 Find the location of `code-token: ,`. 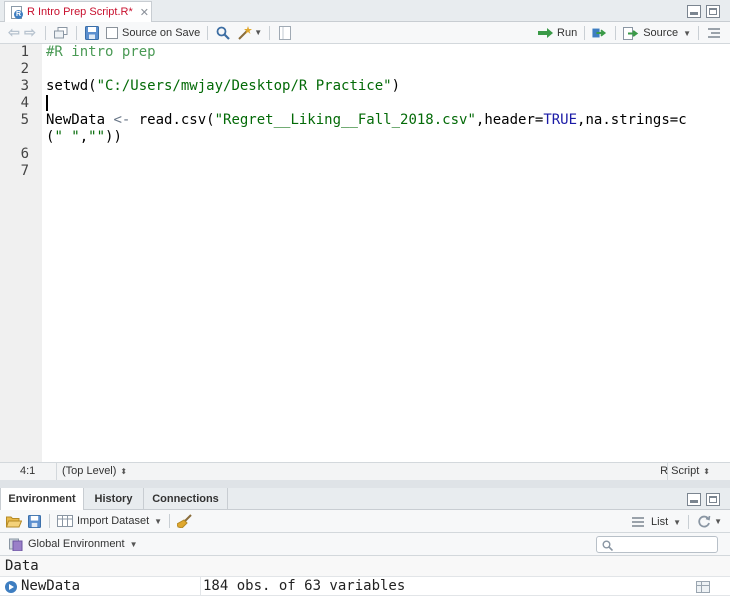

code-token: , is located at coordinates (84, 137).